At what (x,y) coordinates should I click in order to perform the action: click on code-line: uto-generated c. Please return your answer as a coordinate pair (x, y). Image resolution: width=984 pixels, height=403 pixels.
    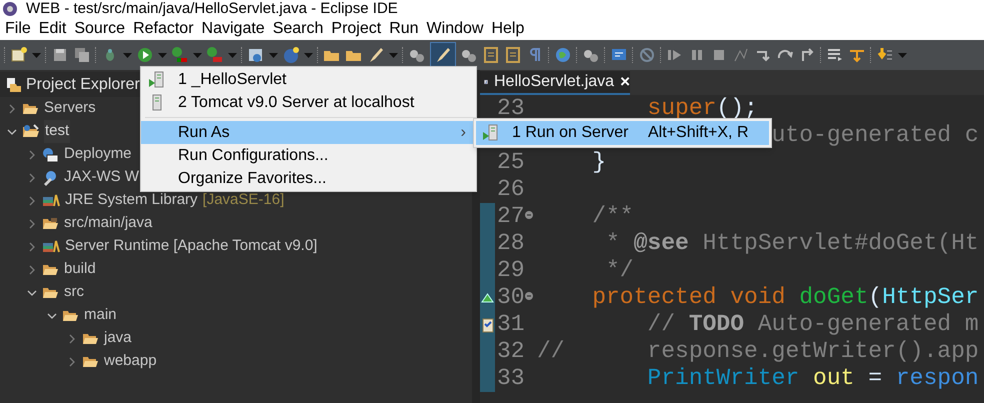
    Looking at the image, I should click on (875, 135).